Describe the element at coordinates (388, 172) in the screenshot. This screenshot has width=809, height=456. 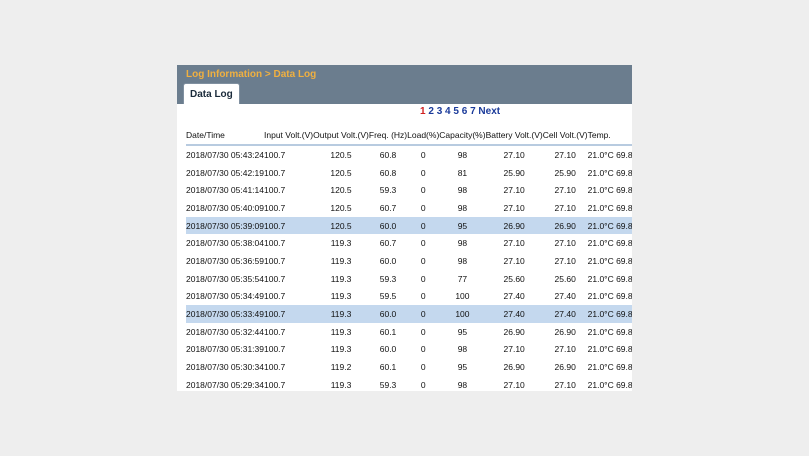
I see `table-cell: 60.8` at that location.